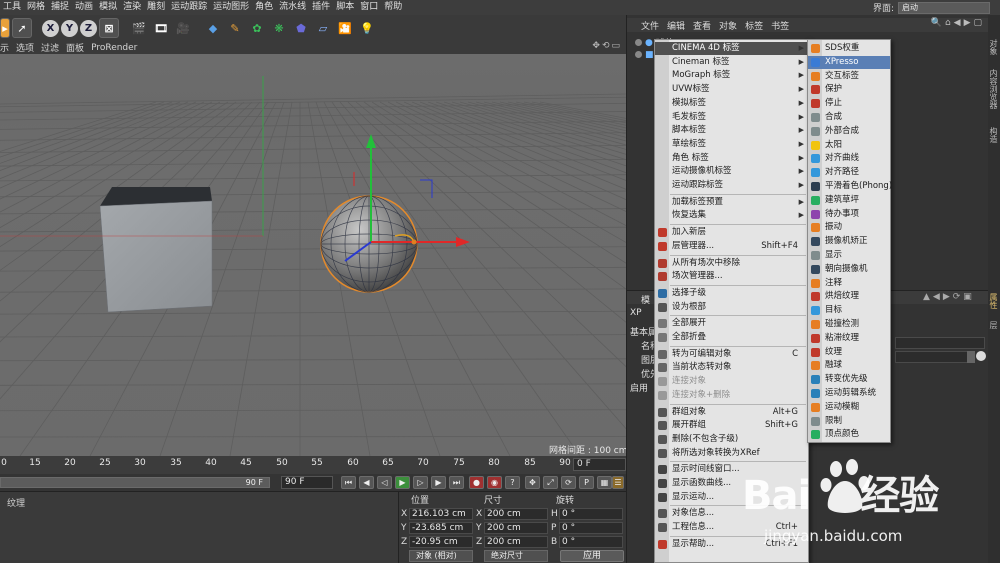  What do you see at coordinates (109, 28) in the screenshot?
I see `coordinate-system-icon: ⊠` at bounding box center [109, 28].